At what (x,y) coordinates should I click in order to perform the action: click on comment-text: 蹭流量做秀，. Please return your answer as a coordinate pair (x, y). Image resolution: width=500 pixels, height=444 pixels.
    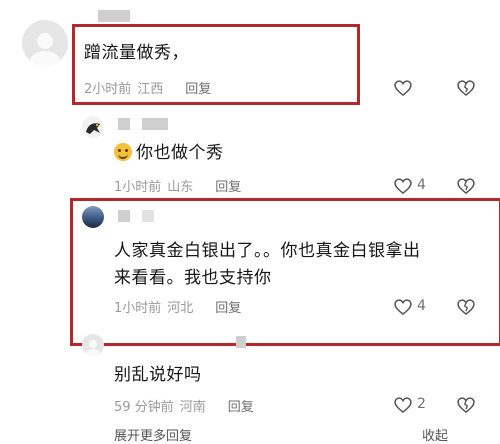
    Looking at the image, I should click on (136, 53).